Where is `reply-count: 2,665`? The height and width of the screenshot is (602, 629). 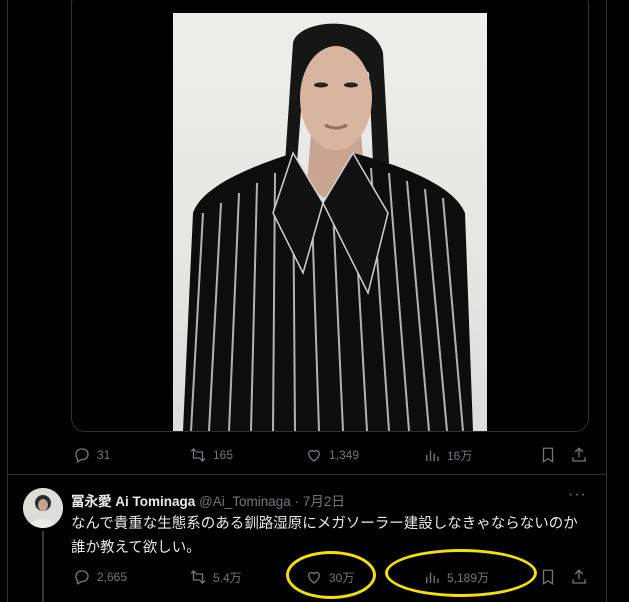
reply-count: 2,665 is located at coordinates (112, 577).